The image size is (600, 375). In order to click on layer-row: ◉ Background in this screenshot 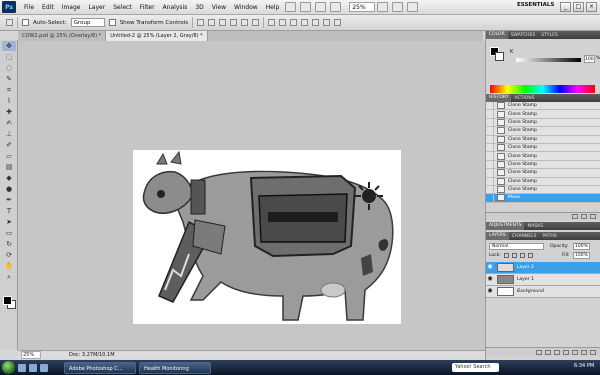, I will do `click(543, 292)`.